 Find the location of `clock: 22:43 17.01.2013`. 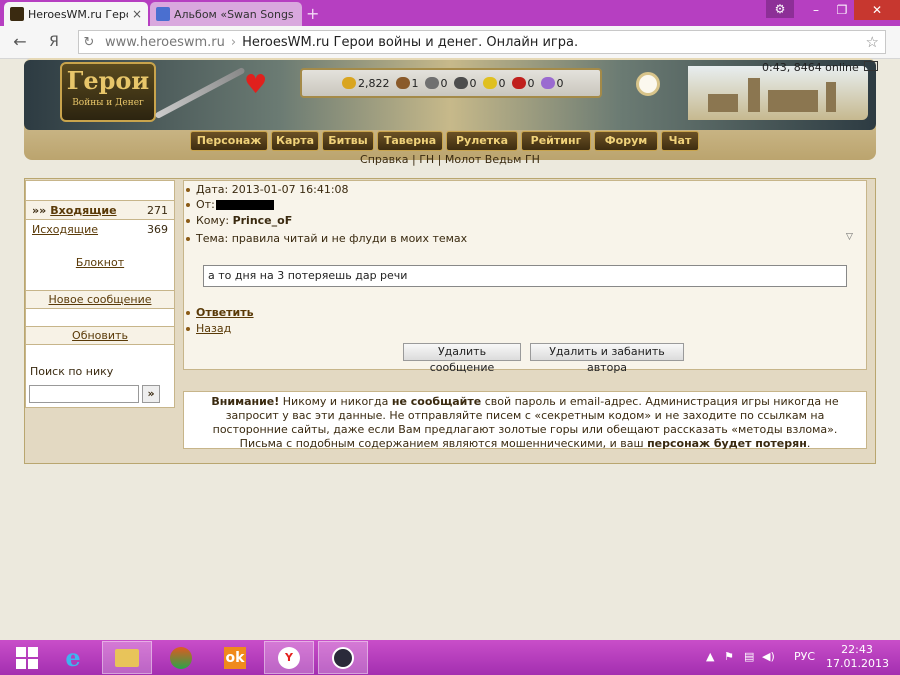

clock: 22:43 17.01.2013 is located at coordinates (857, 657).